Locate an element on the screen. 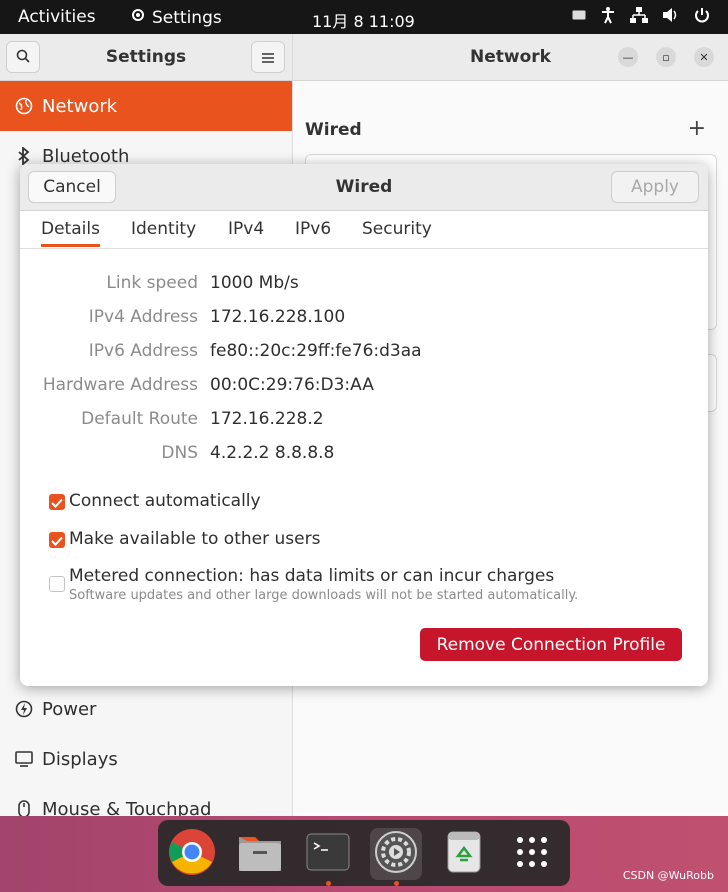 The height and width of the screenshot is (892, 728). maximize-icon: ▫ is located at coordinates (666, 57).